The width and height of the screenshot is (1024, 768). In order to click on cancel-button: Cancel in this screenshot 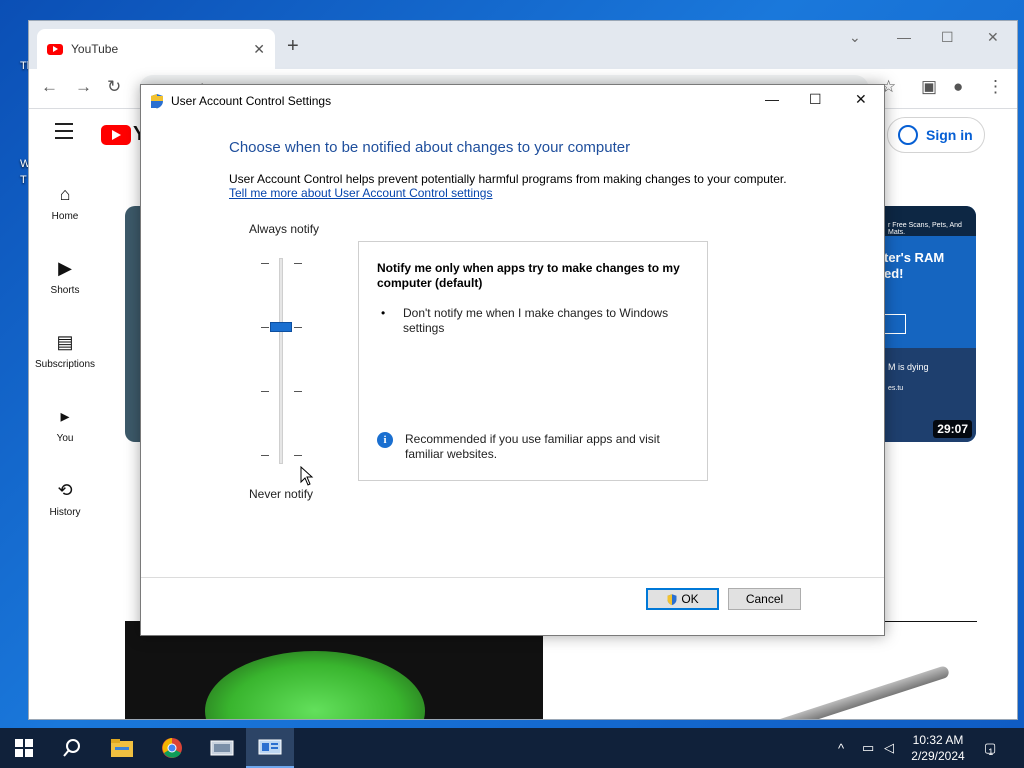, I will do `click(764, 599)`.